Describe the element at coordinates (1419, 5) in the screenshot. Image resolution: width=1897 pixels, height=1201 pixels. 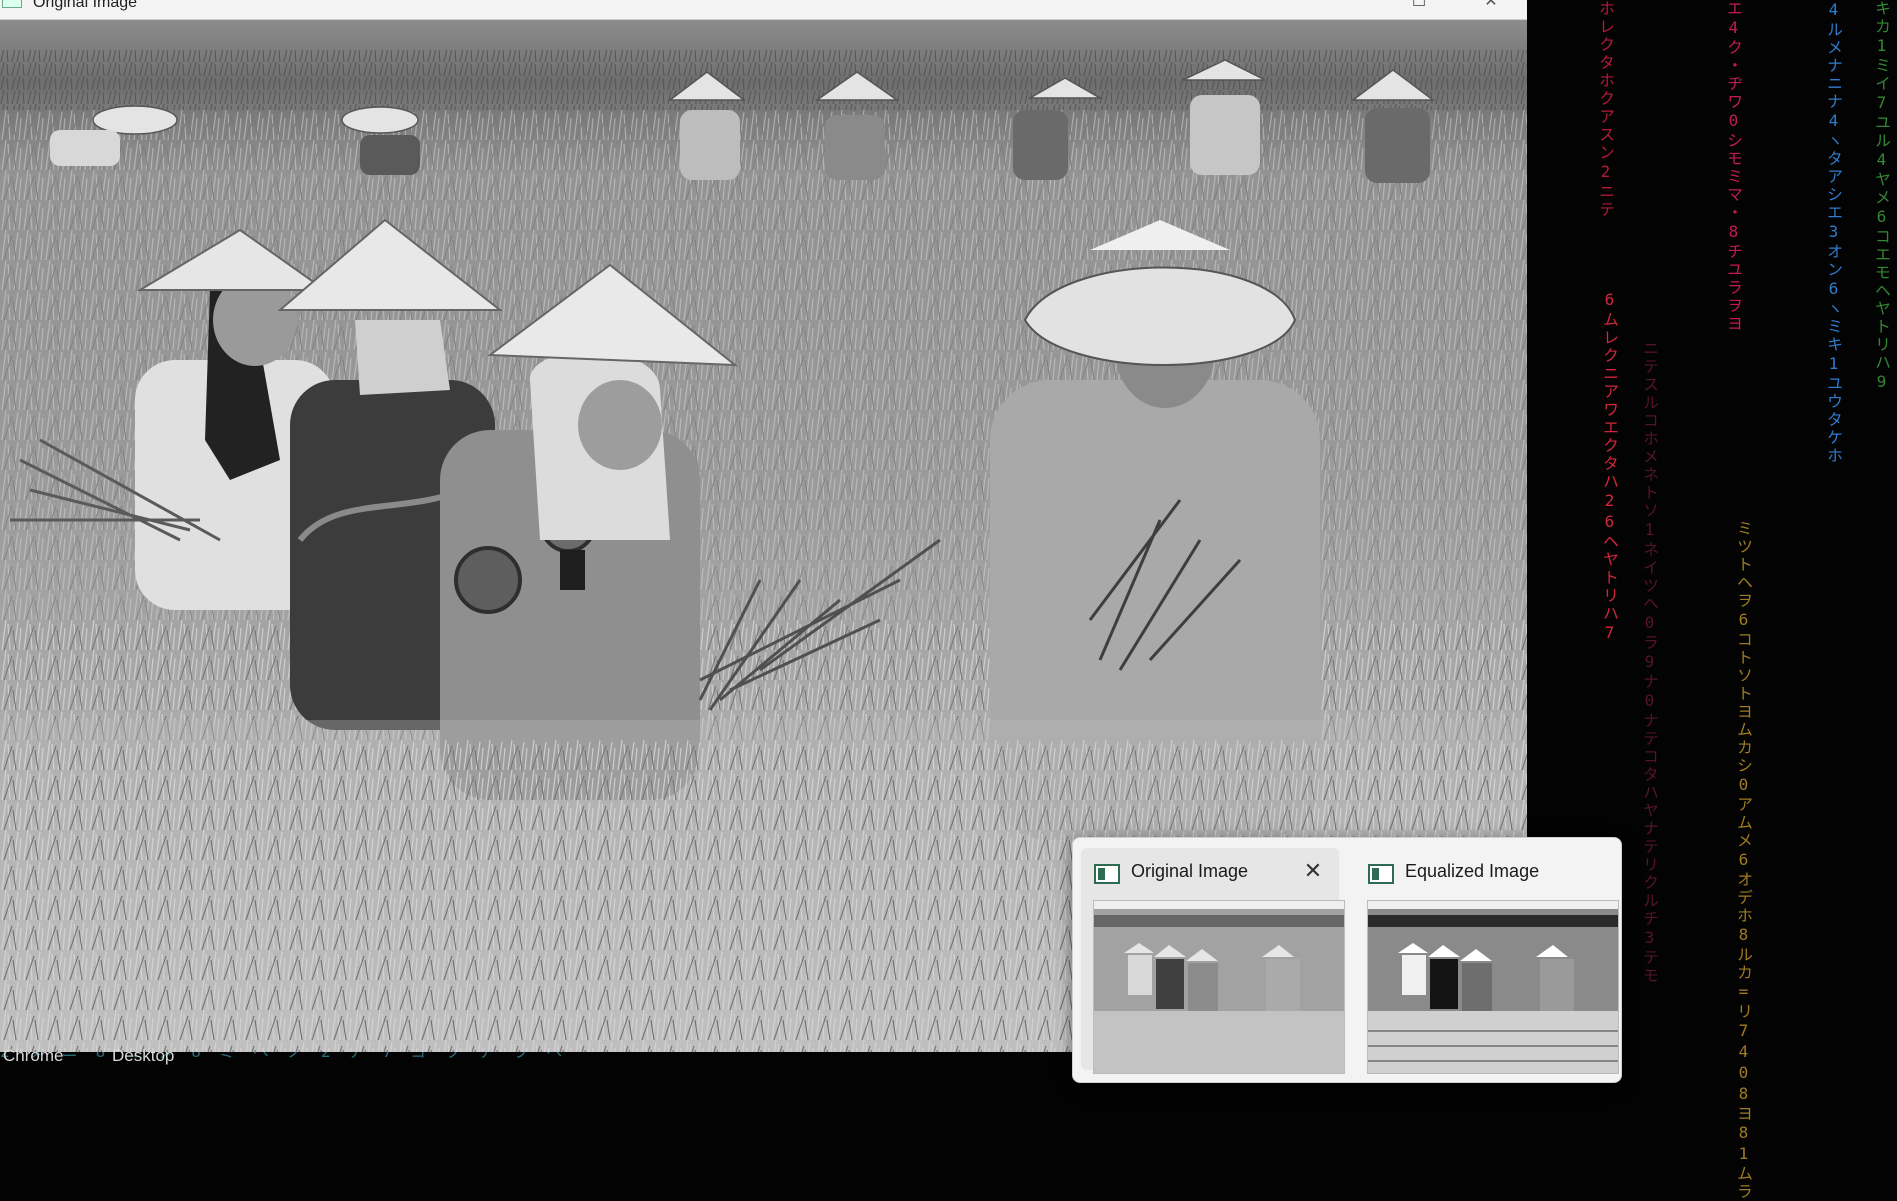
I see `maximize-button: ☐` at that location.